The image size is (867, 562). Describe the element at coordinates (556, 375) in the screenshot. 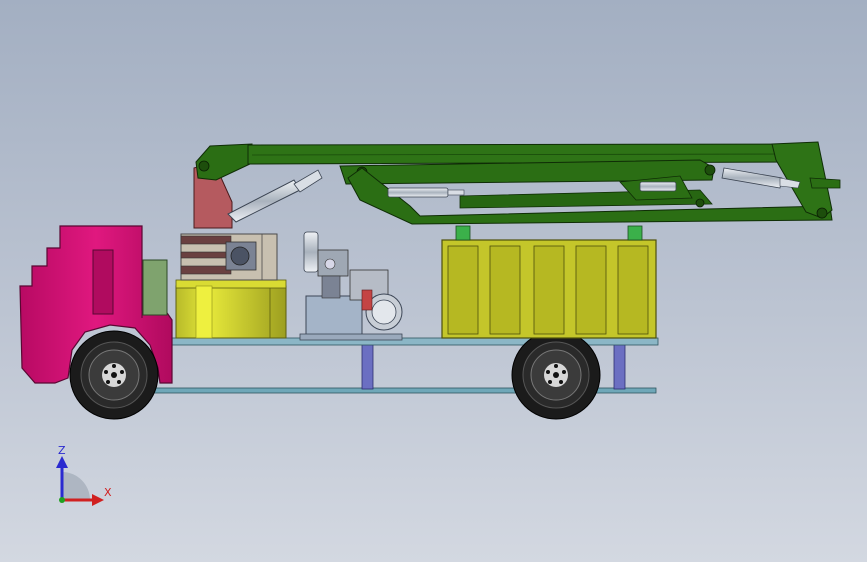

I see `rear-wheel` at that location.